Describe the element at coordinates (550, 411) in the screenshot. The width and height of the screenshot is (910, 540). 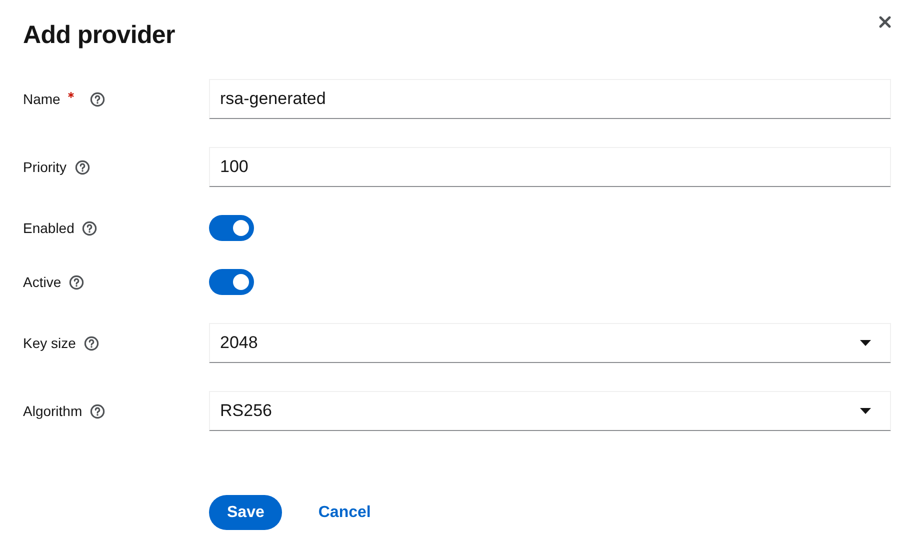
I see `select-dropdown: RS256` at that location.